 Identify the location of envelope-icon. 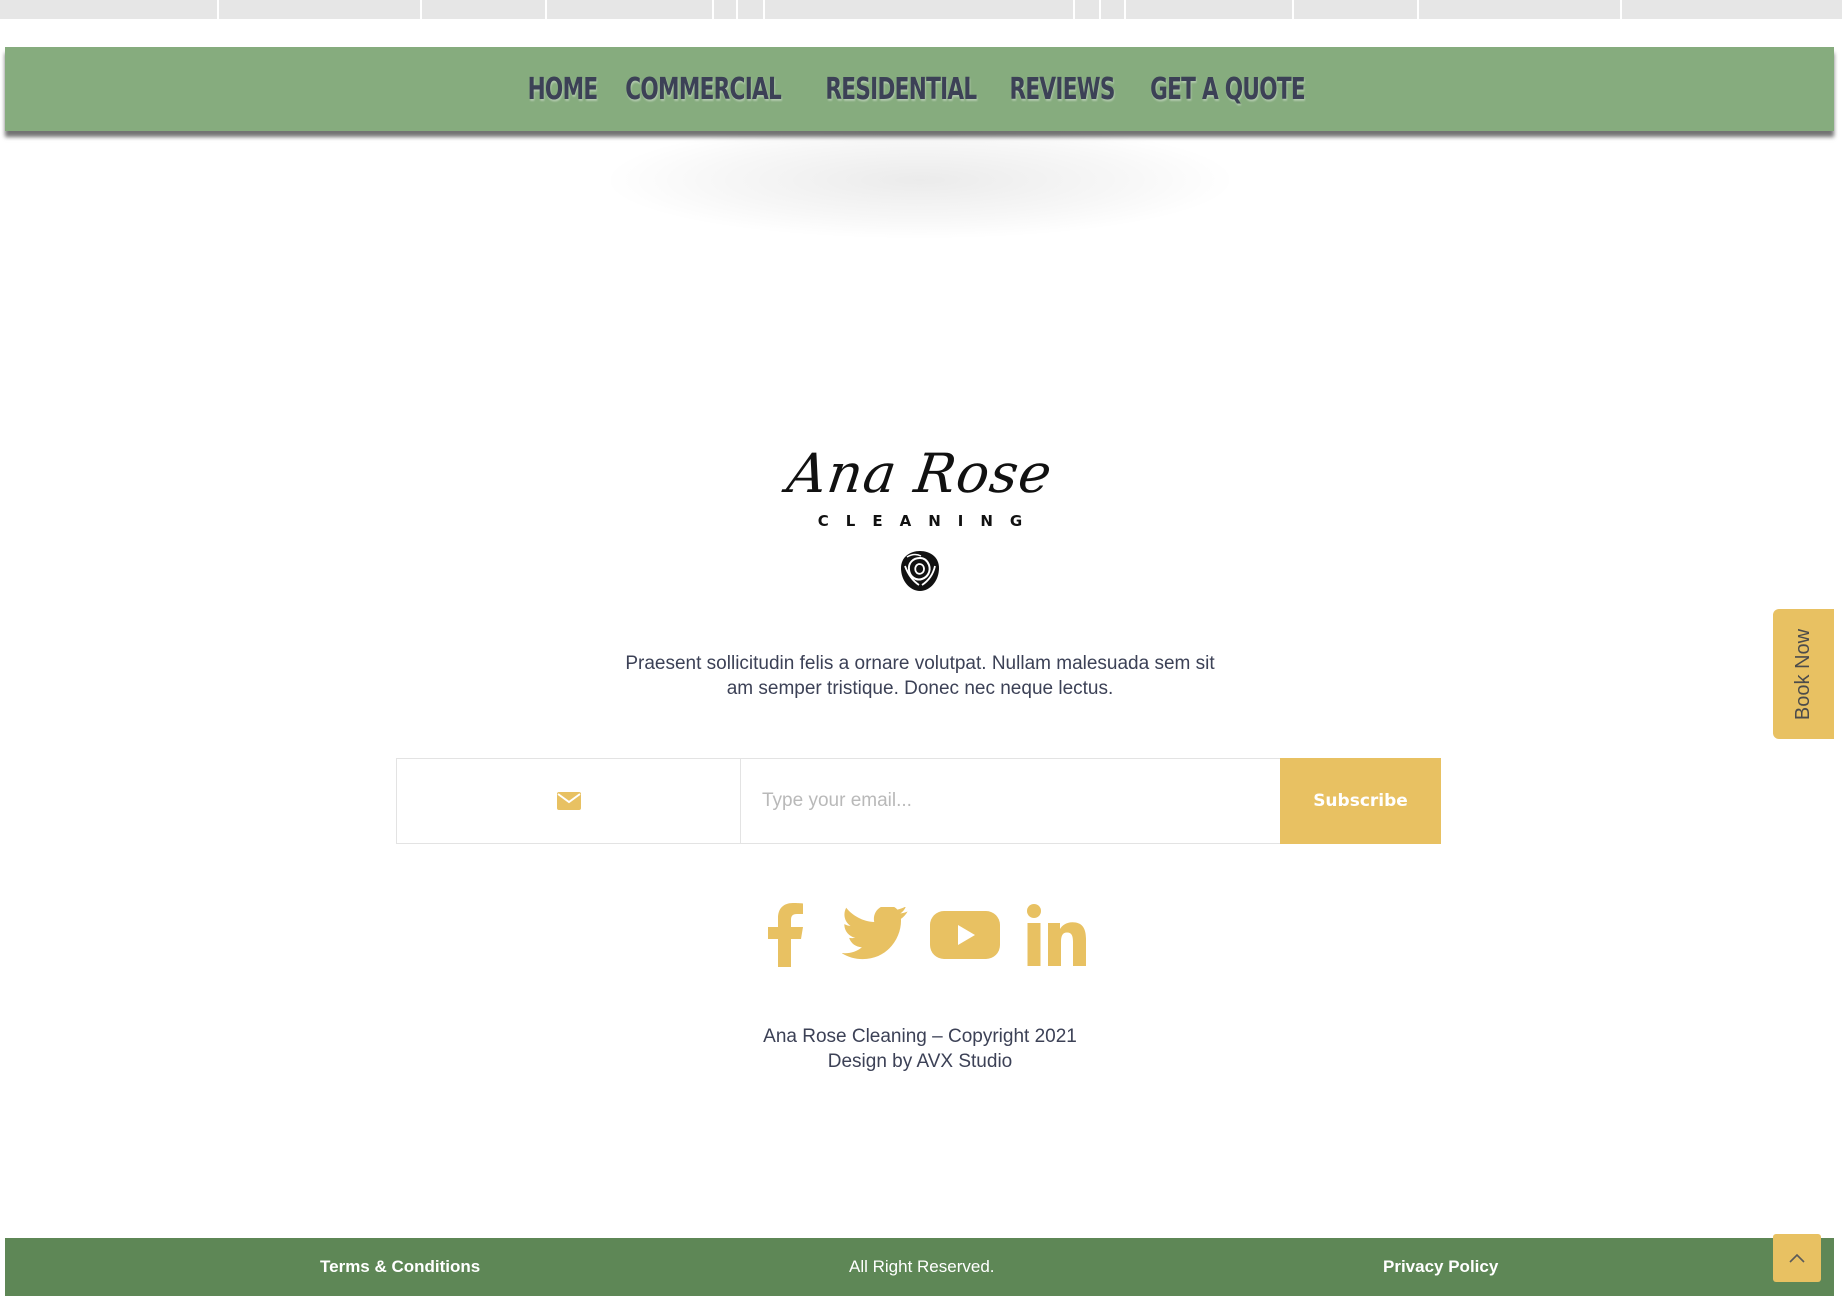
(568, 801).